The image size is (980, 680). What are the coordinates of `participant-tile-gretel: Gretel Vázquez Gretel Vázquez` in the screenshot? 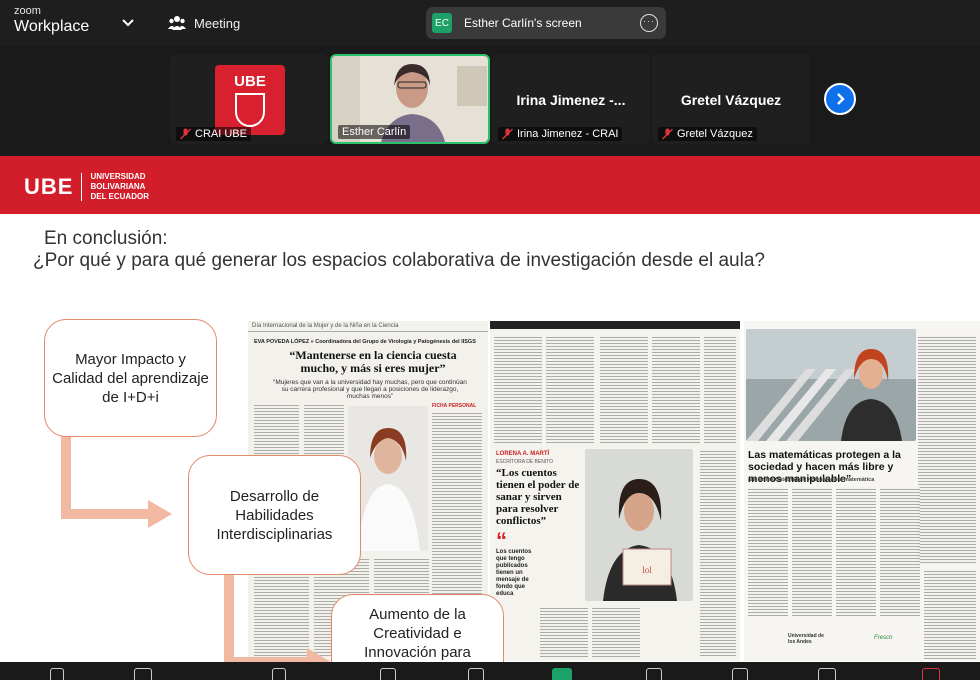 It's located at (731, 99).